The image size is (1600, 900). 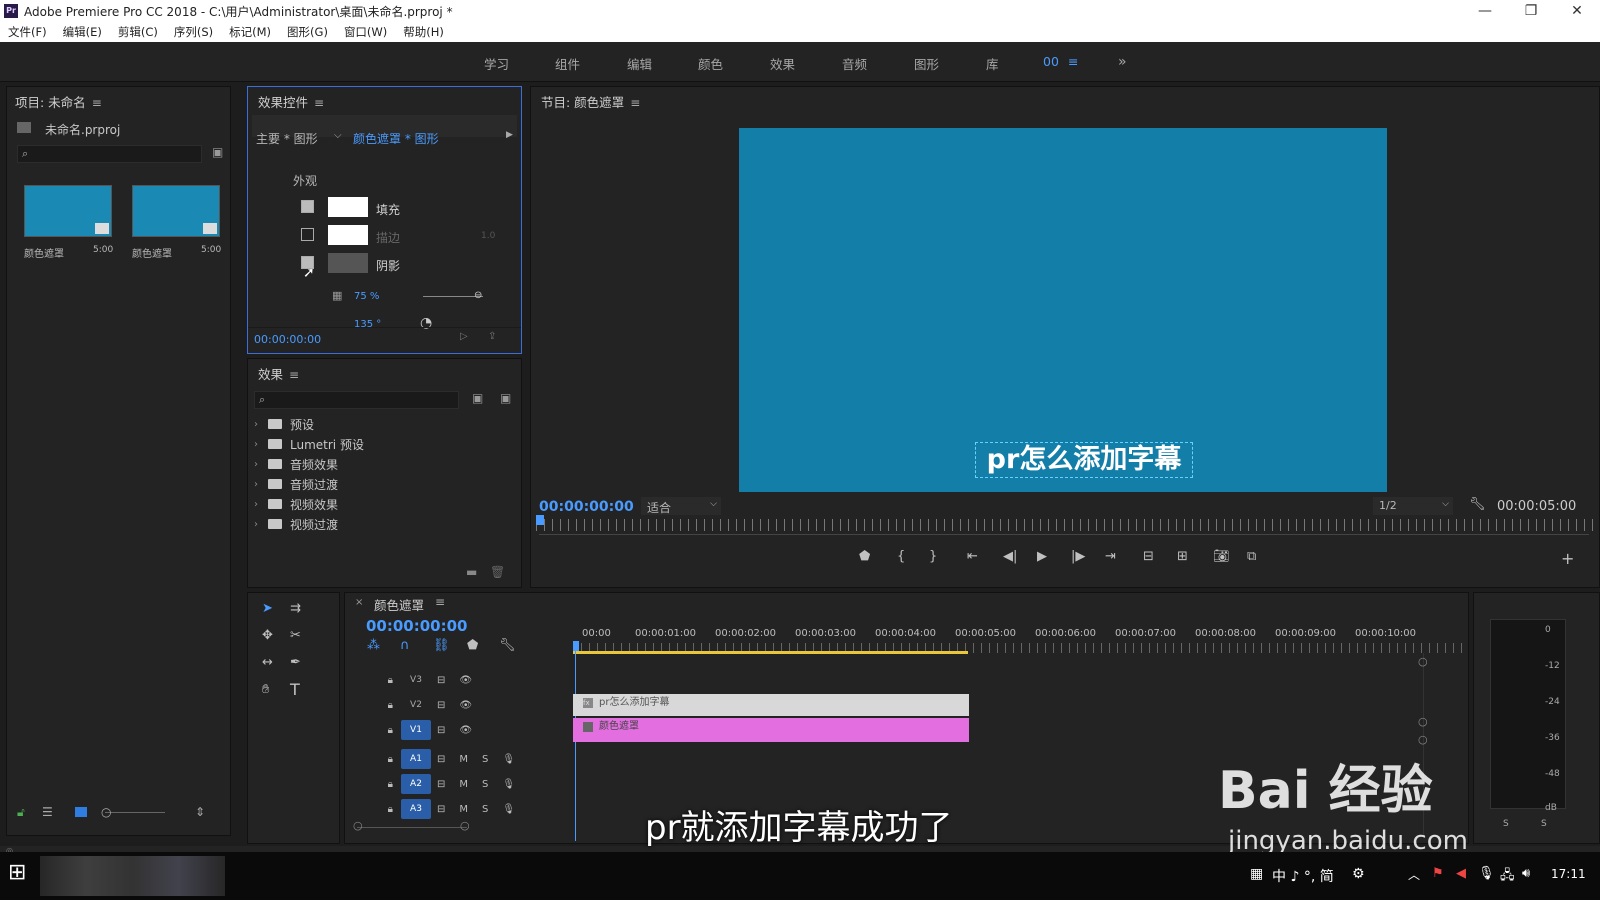 What do you see at coordinates (1066, 525) in the screenshot?
I see `program-ruler` at bounding box center [1066, 525].